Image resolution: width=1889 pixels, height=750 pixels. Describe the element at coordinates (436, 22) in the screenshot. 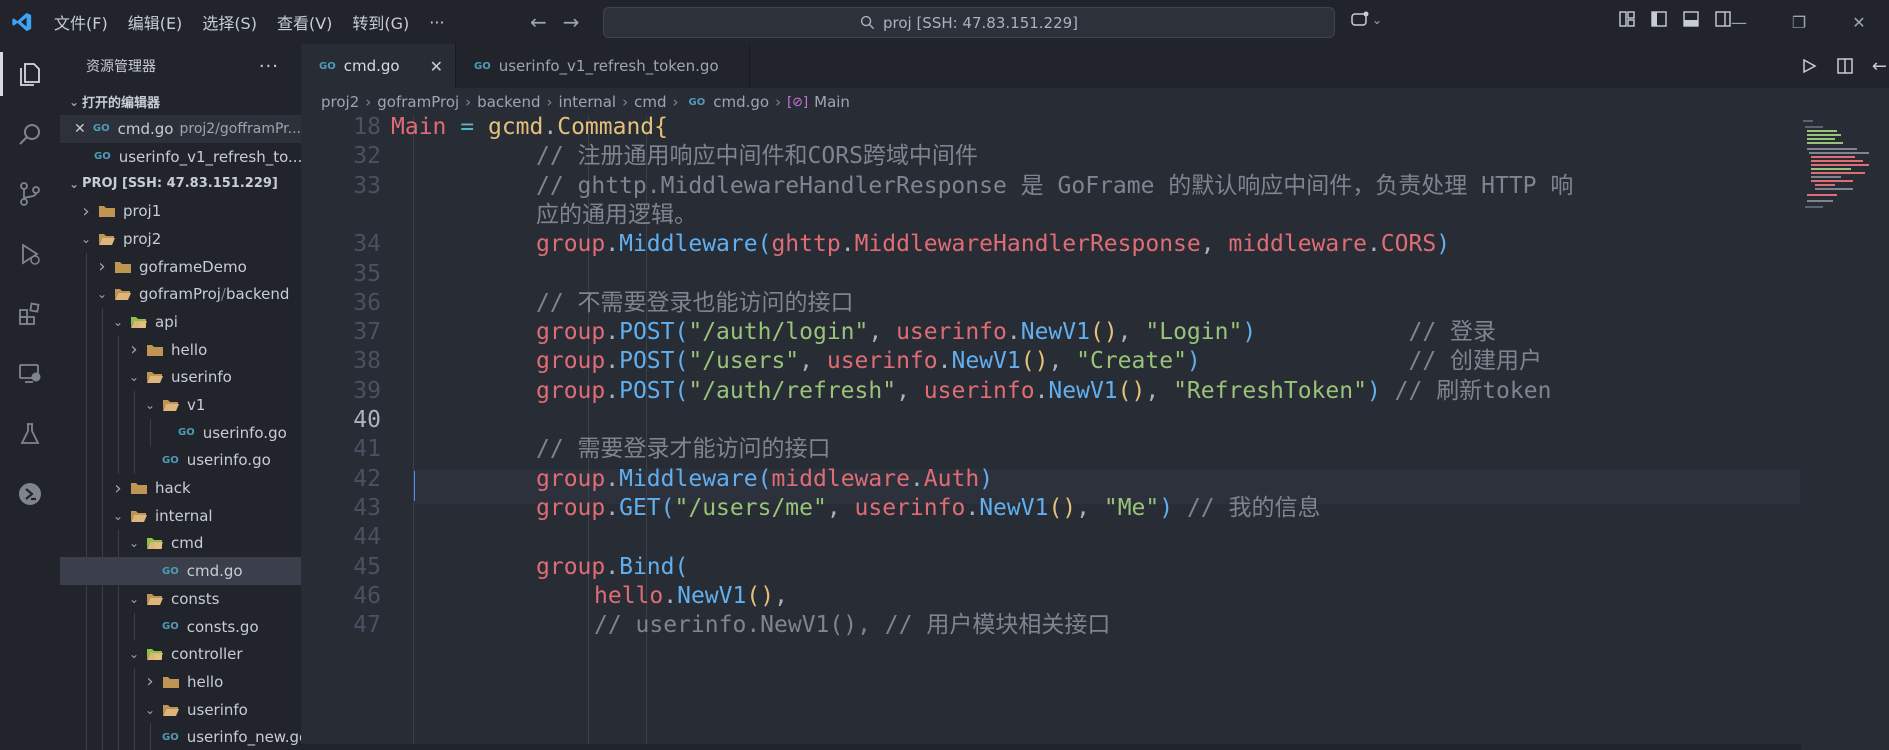

I see `menu-more: ···` at that location.